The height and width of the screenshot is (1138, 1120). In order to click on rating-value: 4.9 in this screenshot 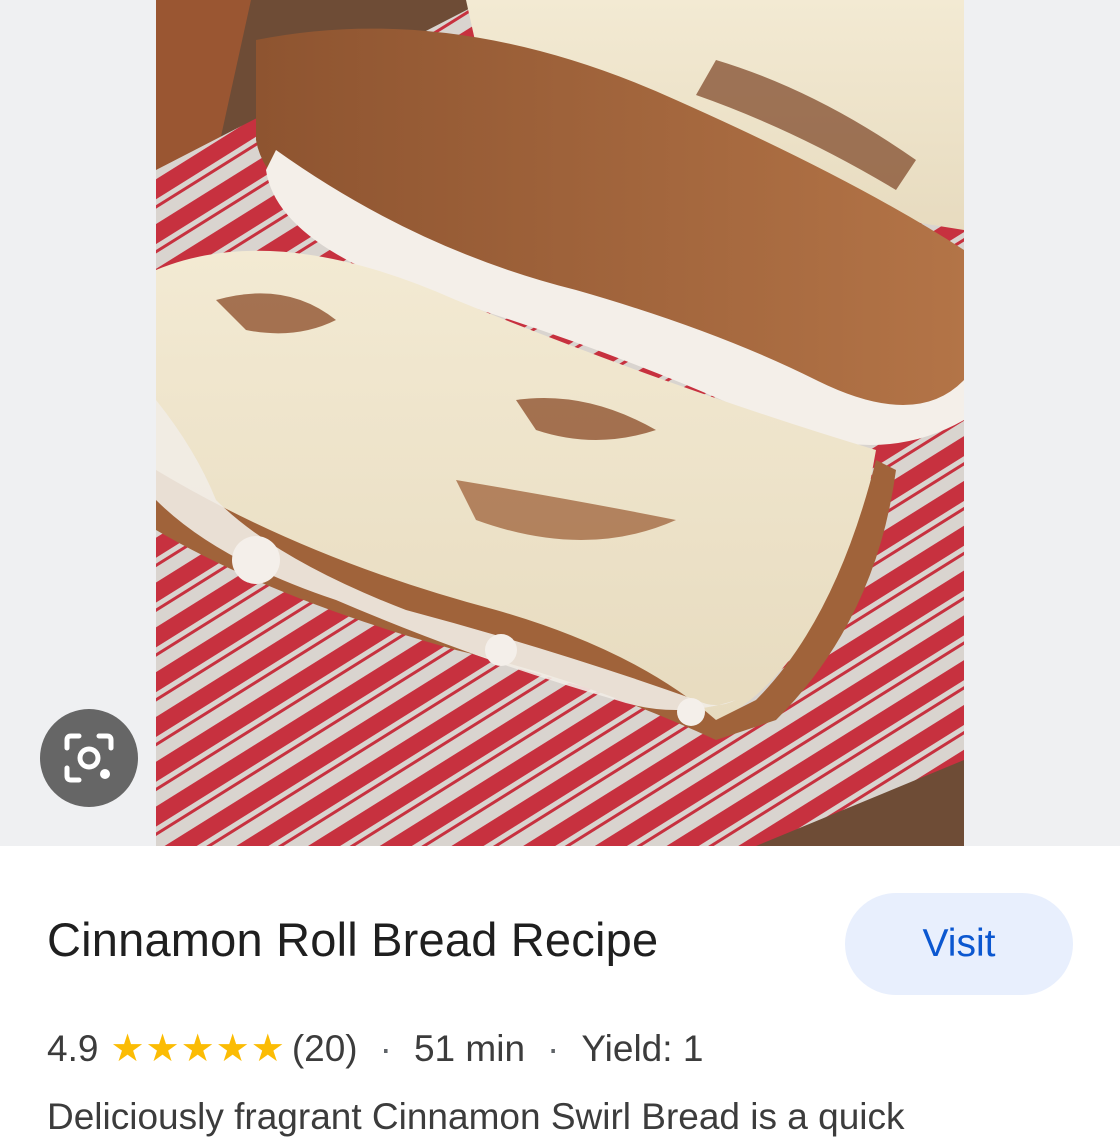, I will do `click(73, 1048)`.